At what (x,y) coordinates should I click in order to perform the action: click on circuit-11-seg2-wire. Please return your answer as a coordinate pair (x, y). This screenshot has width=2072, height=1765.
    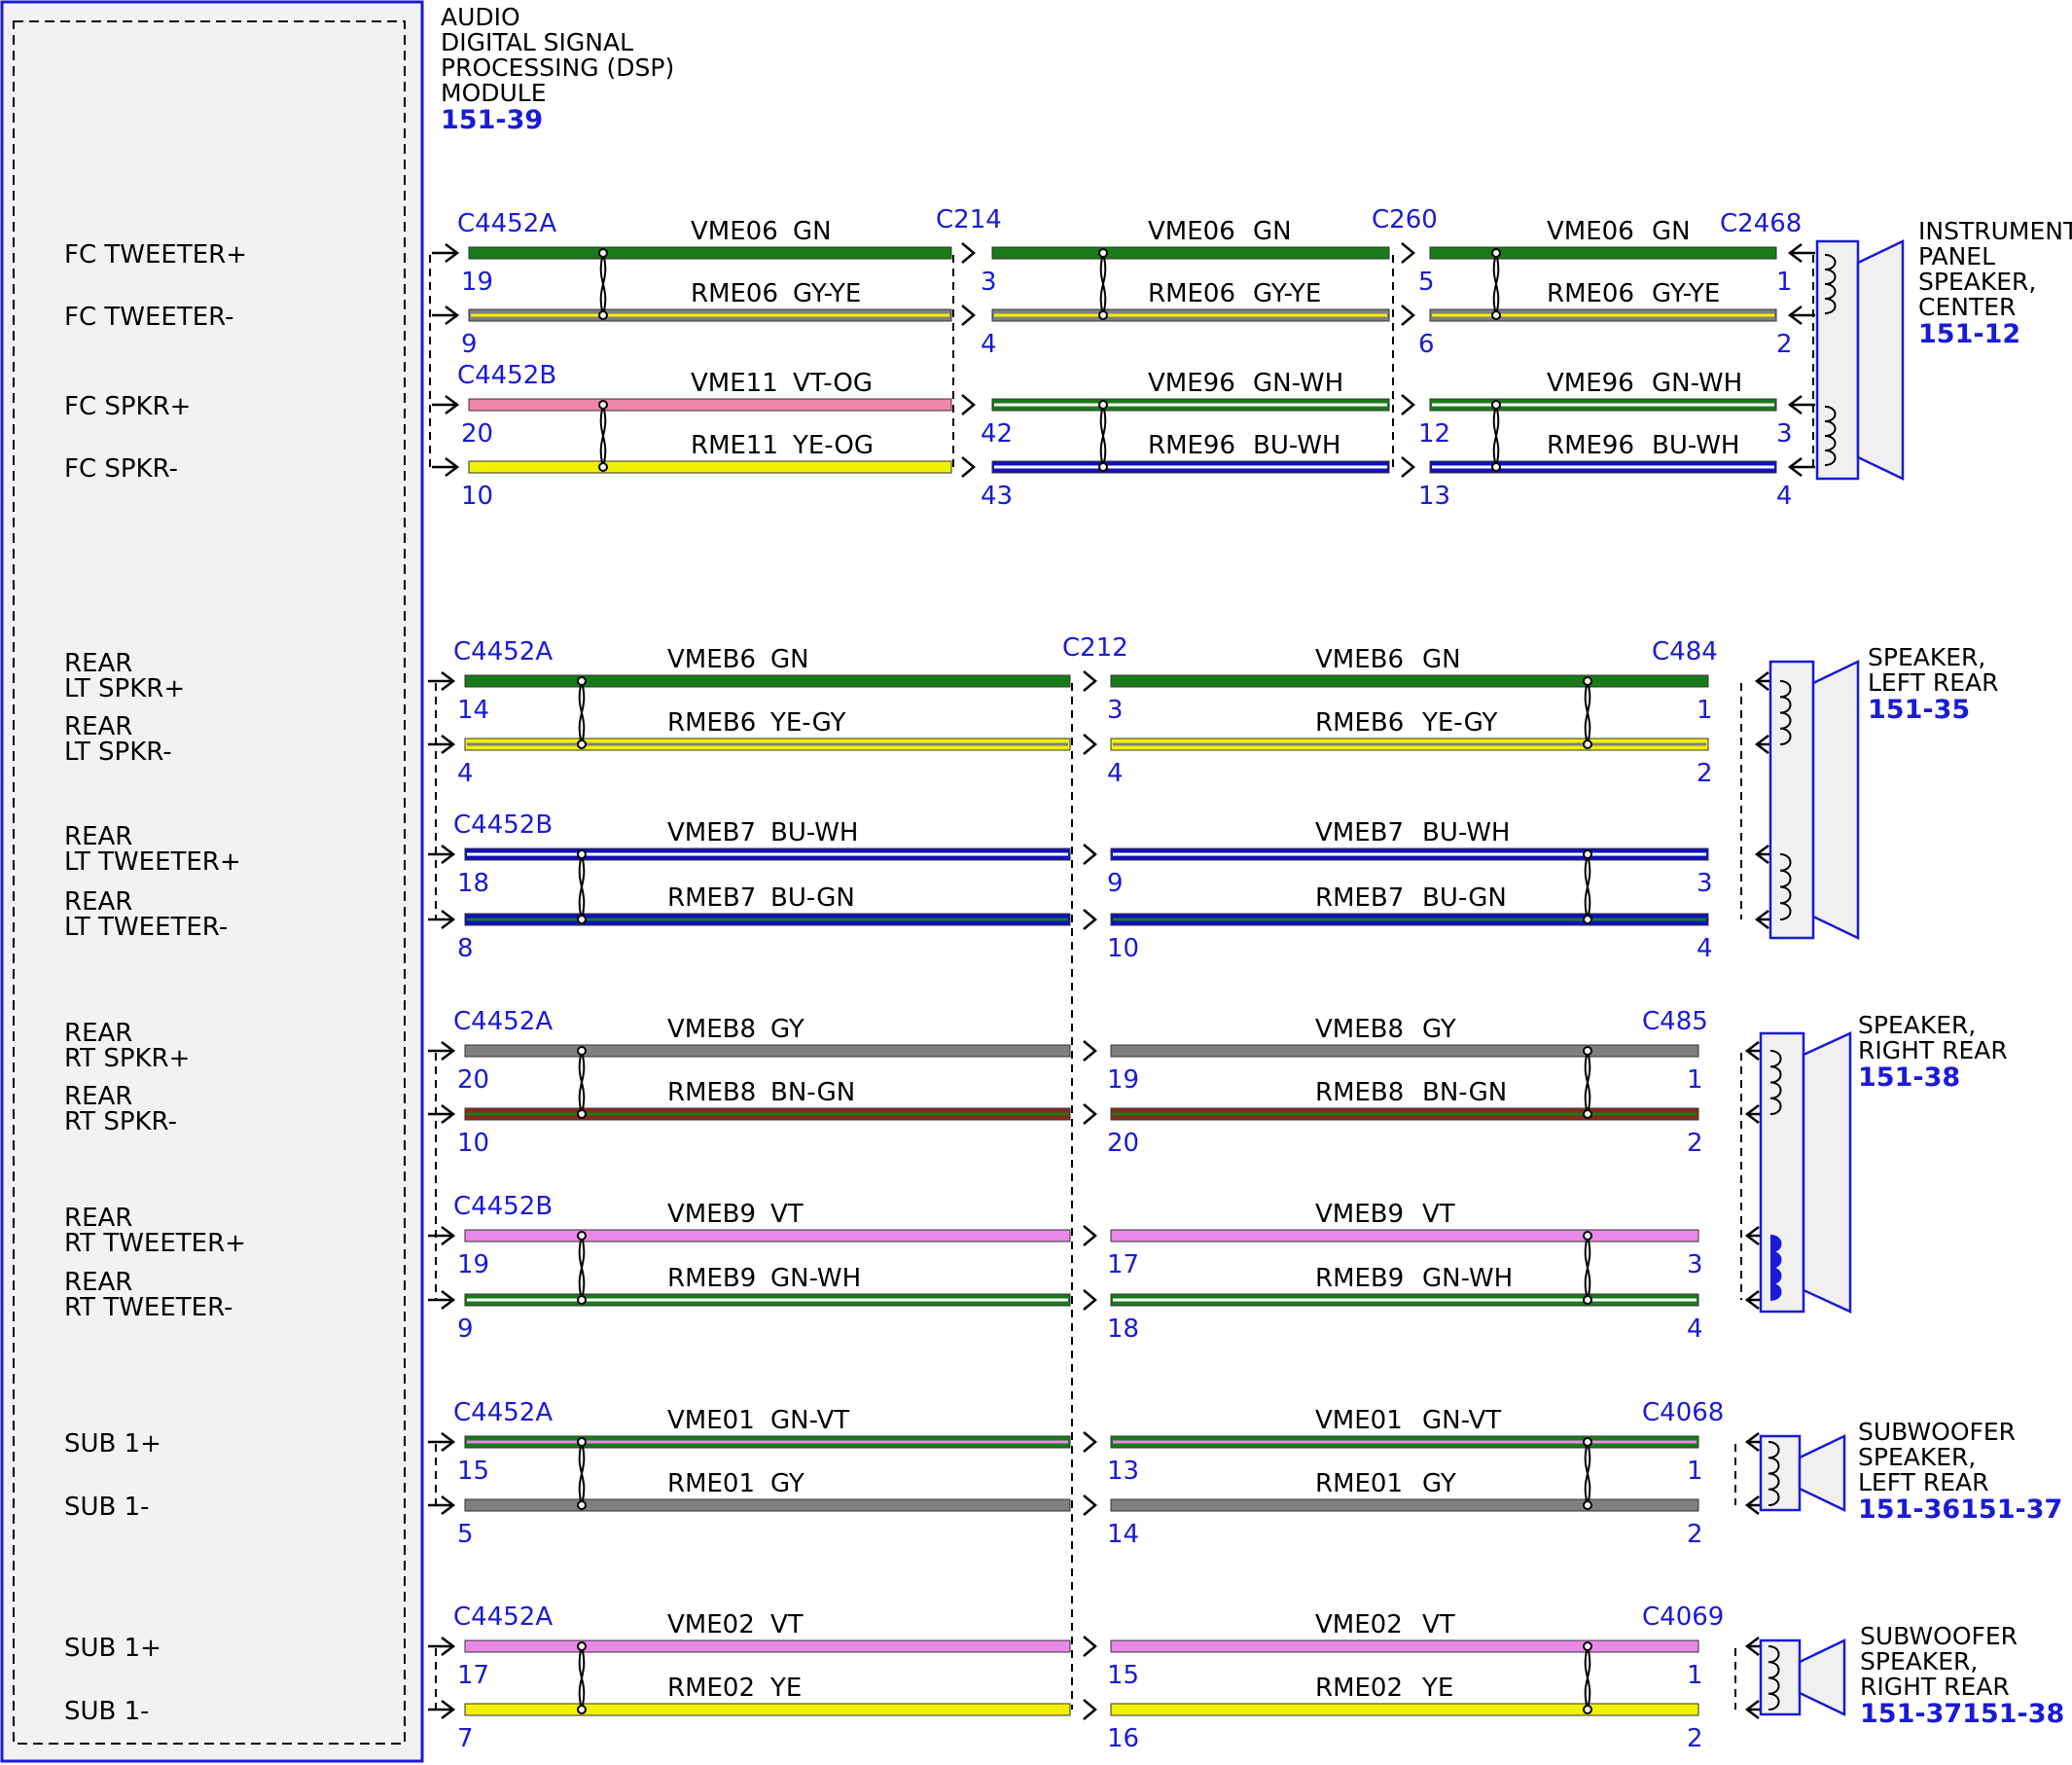
    Looking at the image, I should click on (1405, 1236).